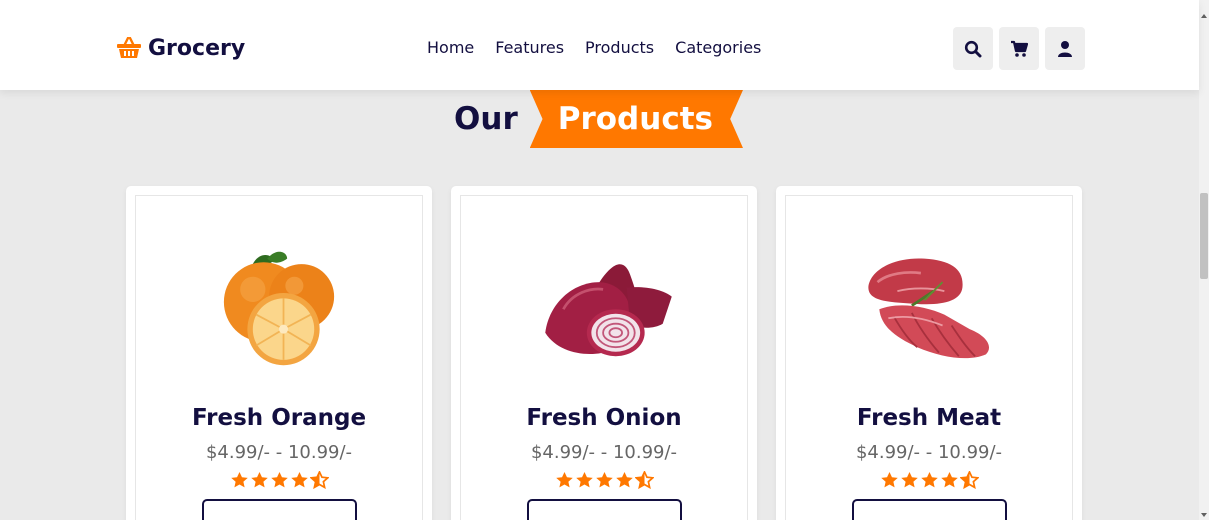 This screenshot has height=520, width=1209. What do you see at coordinates (1204, 236) in the screenshot?
I see `scrollbar-thumb` at bounding box center [1204, 236].